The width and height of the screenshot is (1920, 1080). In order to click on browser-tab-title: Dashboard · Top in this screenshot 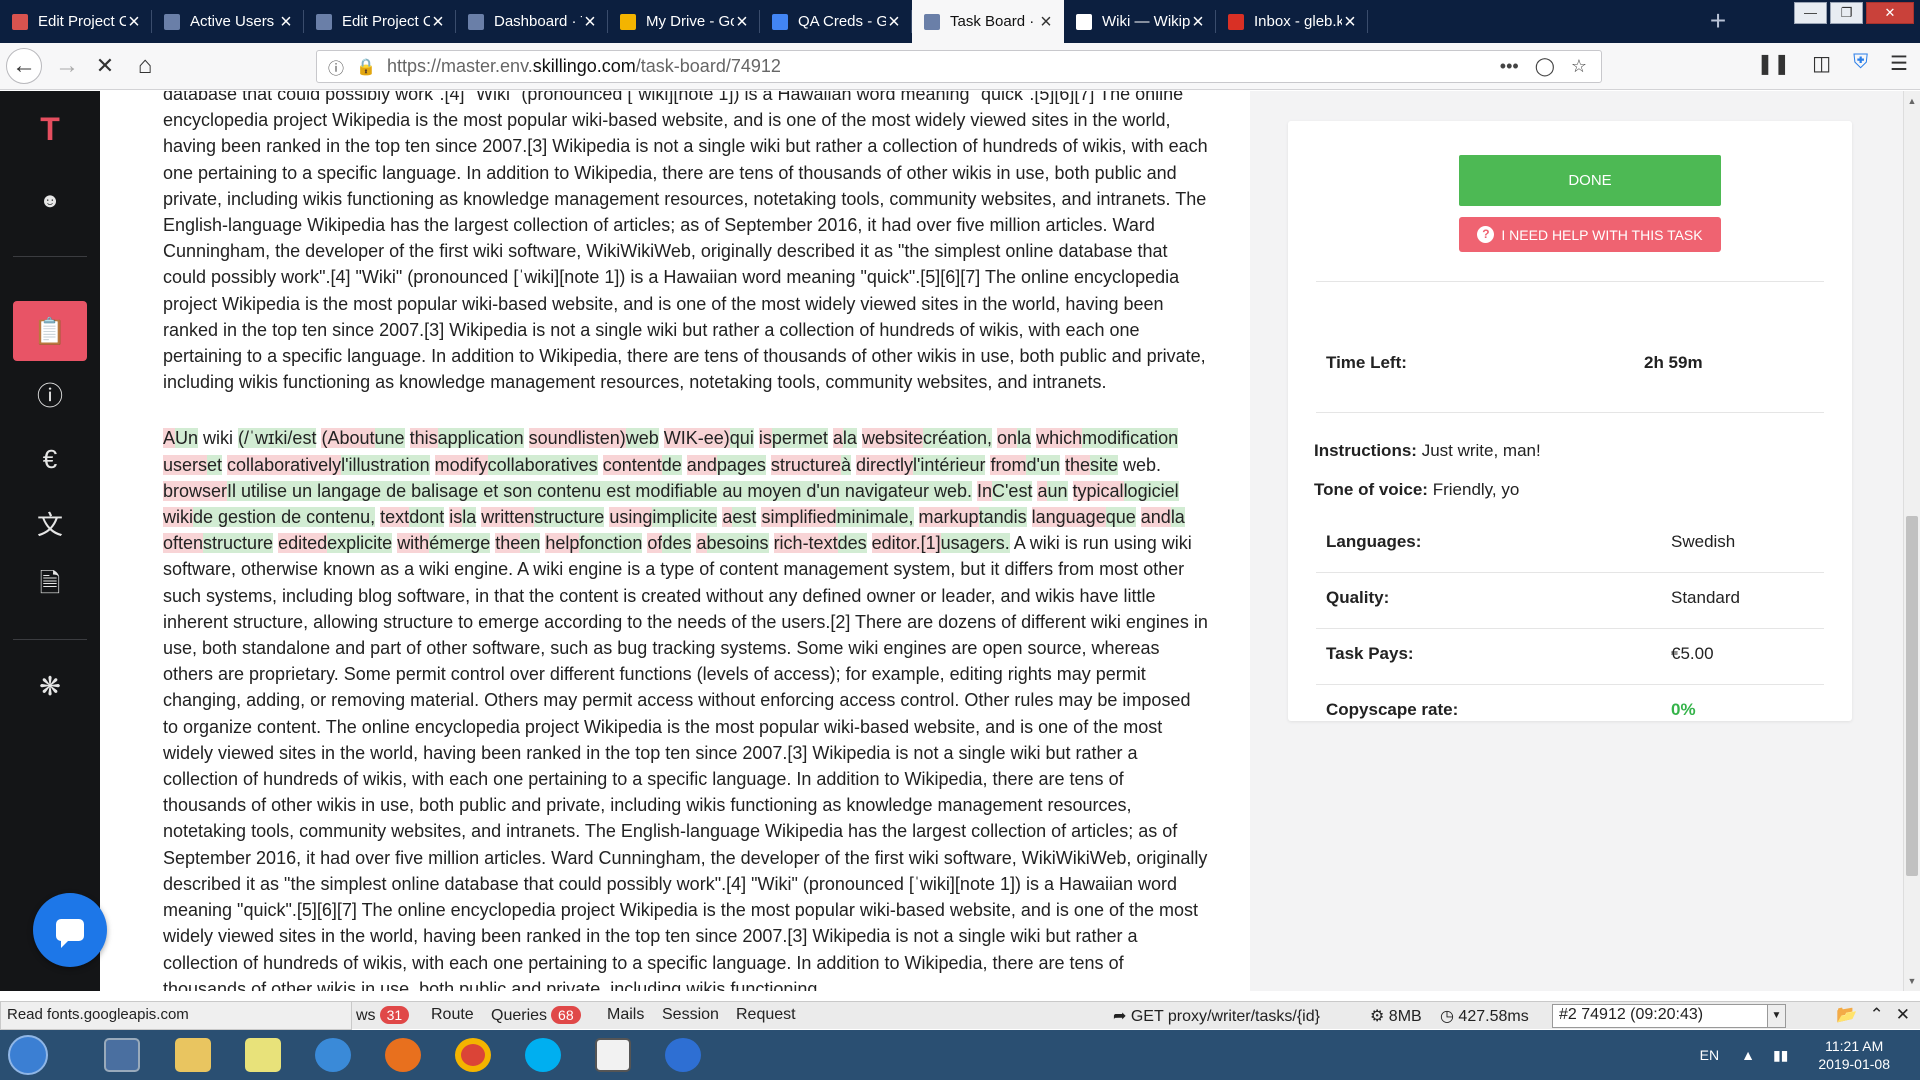, I will do `click(538, 21)`.